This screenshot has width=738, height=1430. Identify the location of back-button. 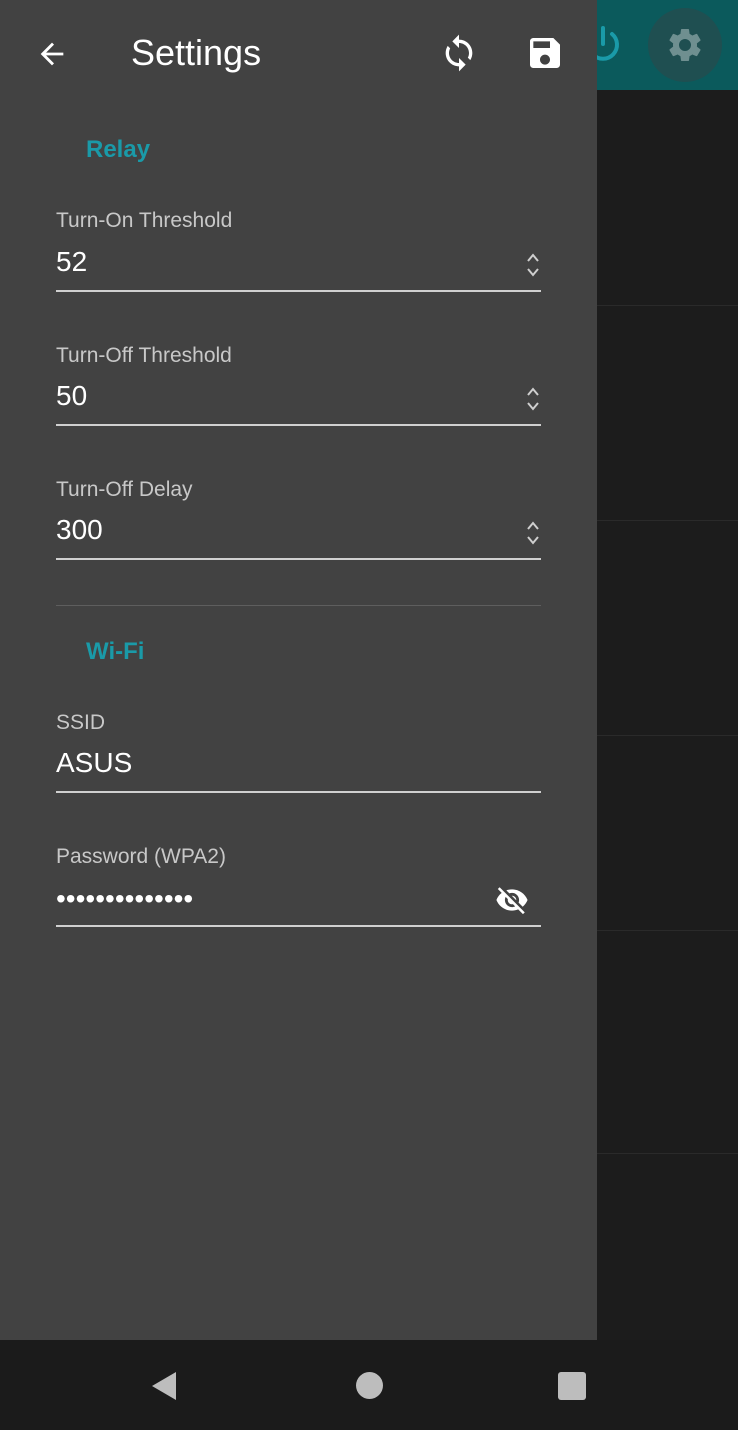
(52, 54).